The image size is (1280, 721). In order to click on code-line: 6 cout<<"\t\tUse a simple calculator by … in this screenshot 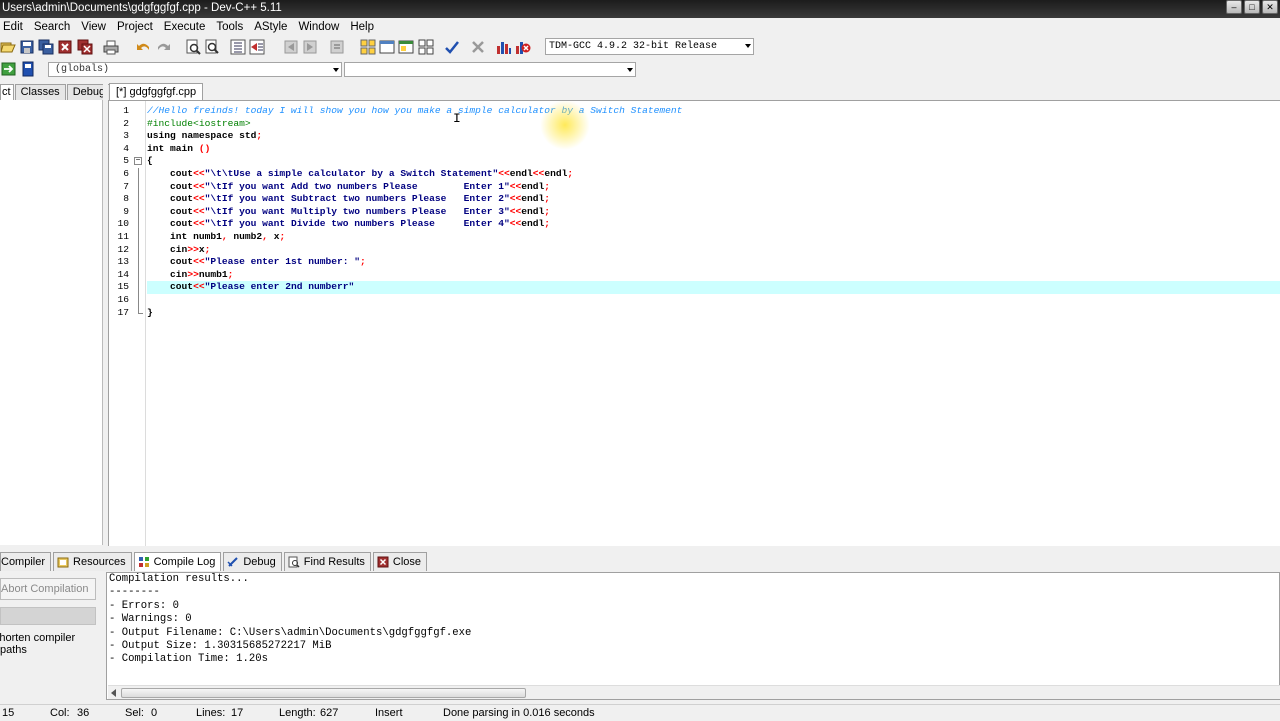, I will do `click(701, 174)`.